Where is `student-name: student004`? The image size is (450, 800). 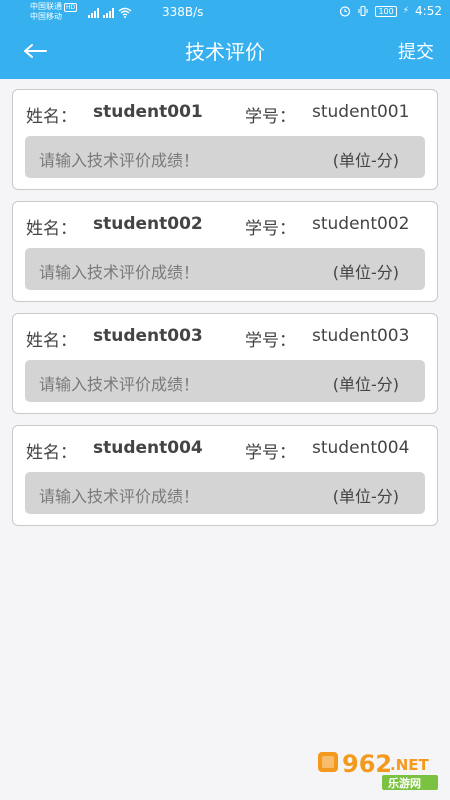 student-name: student004 is located at coordinates (148, 448).